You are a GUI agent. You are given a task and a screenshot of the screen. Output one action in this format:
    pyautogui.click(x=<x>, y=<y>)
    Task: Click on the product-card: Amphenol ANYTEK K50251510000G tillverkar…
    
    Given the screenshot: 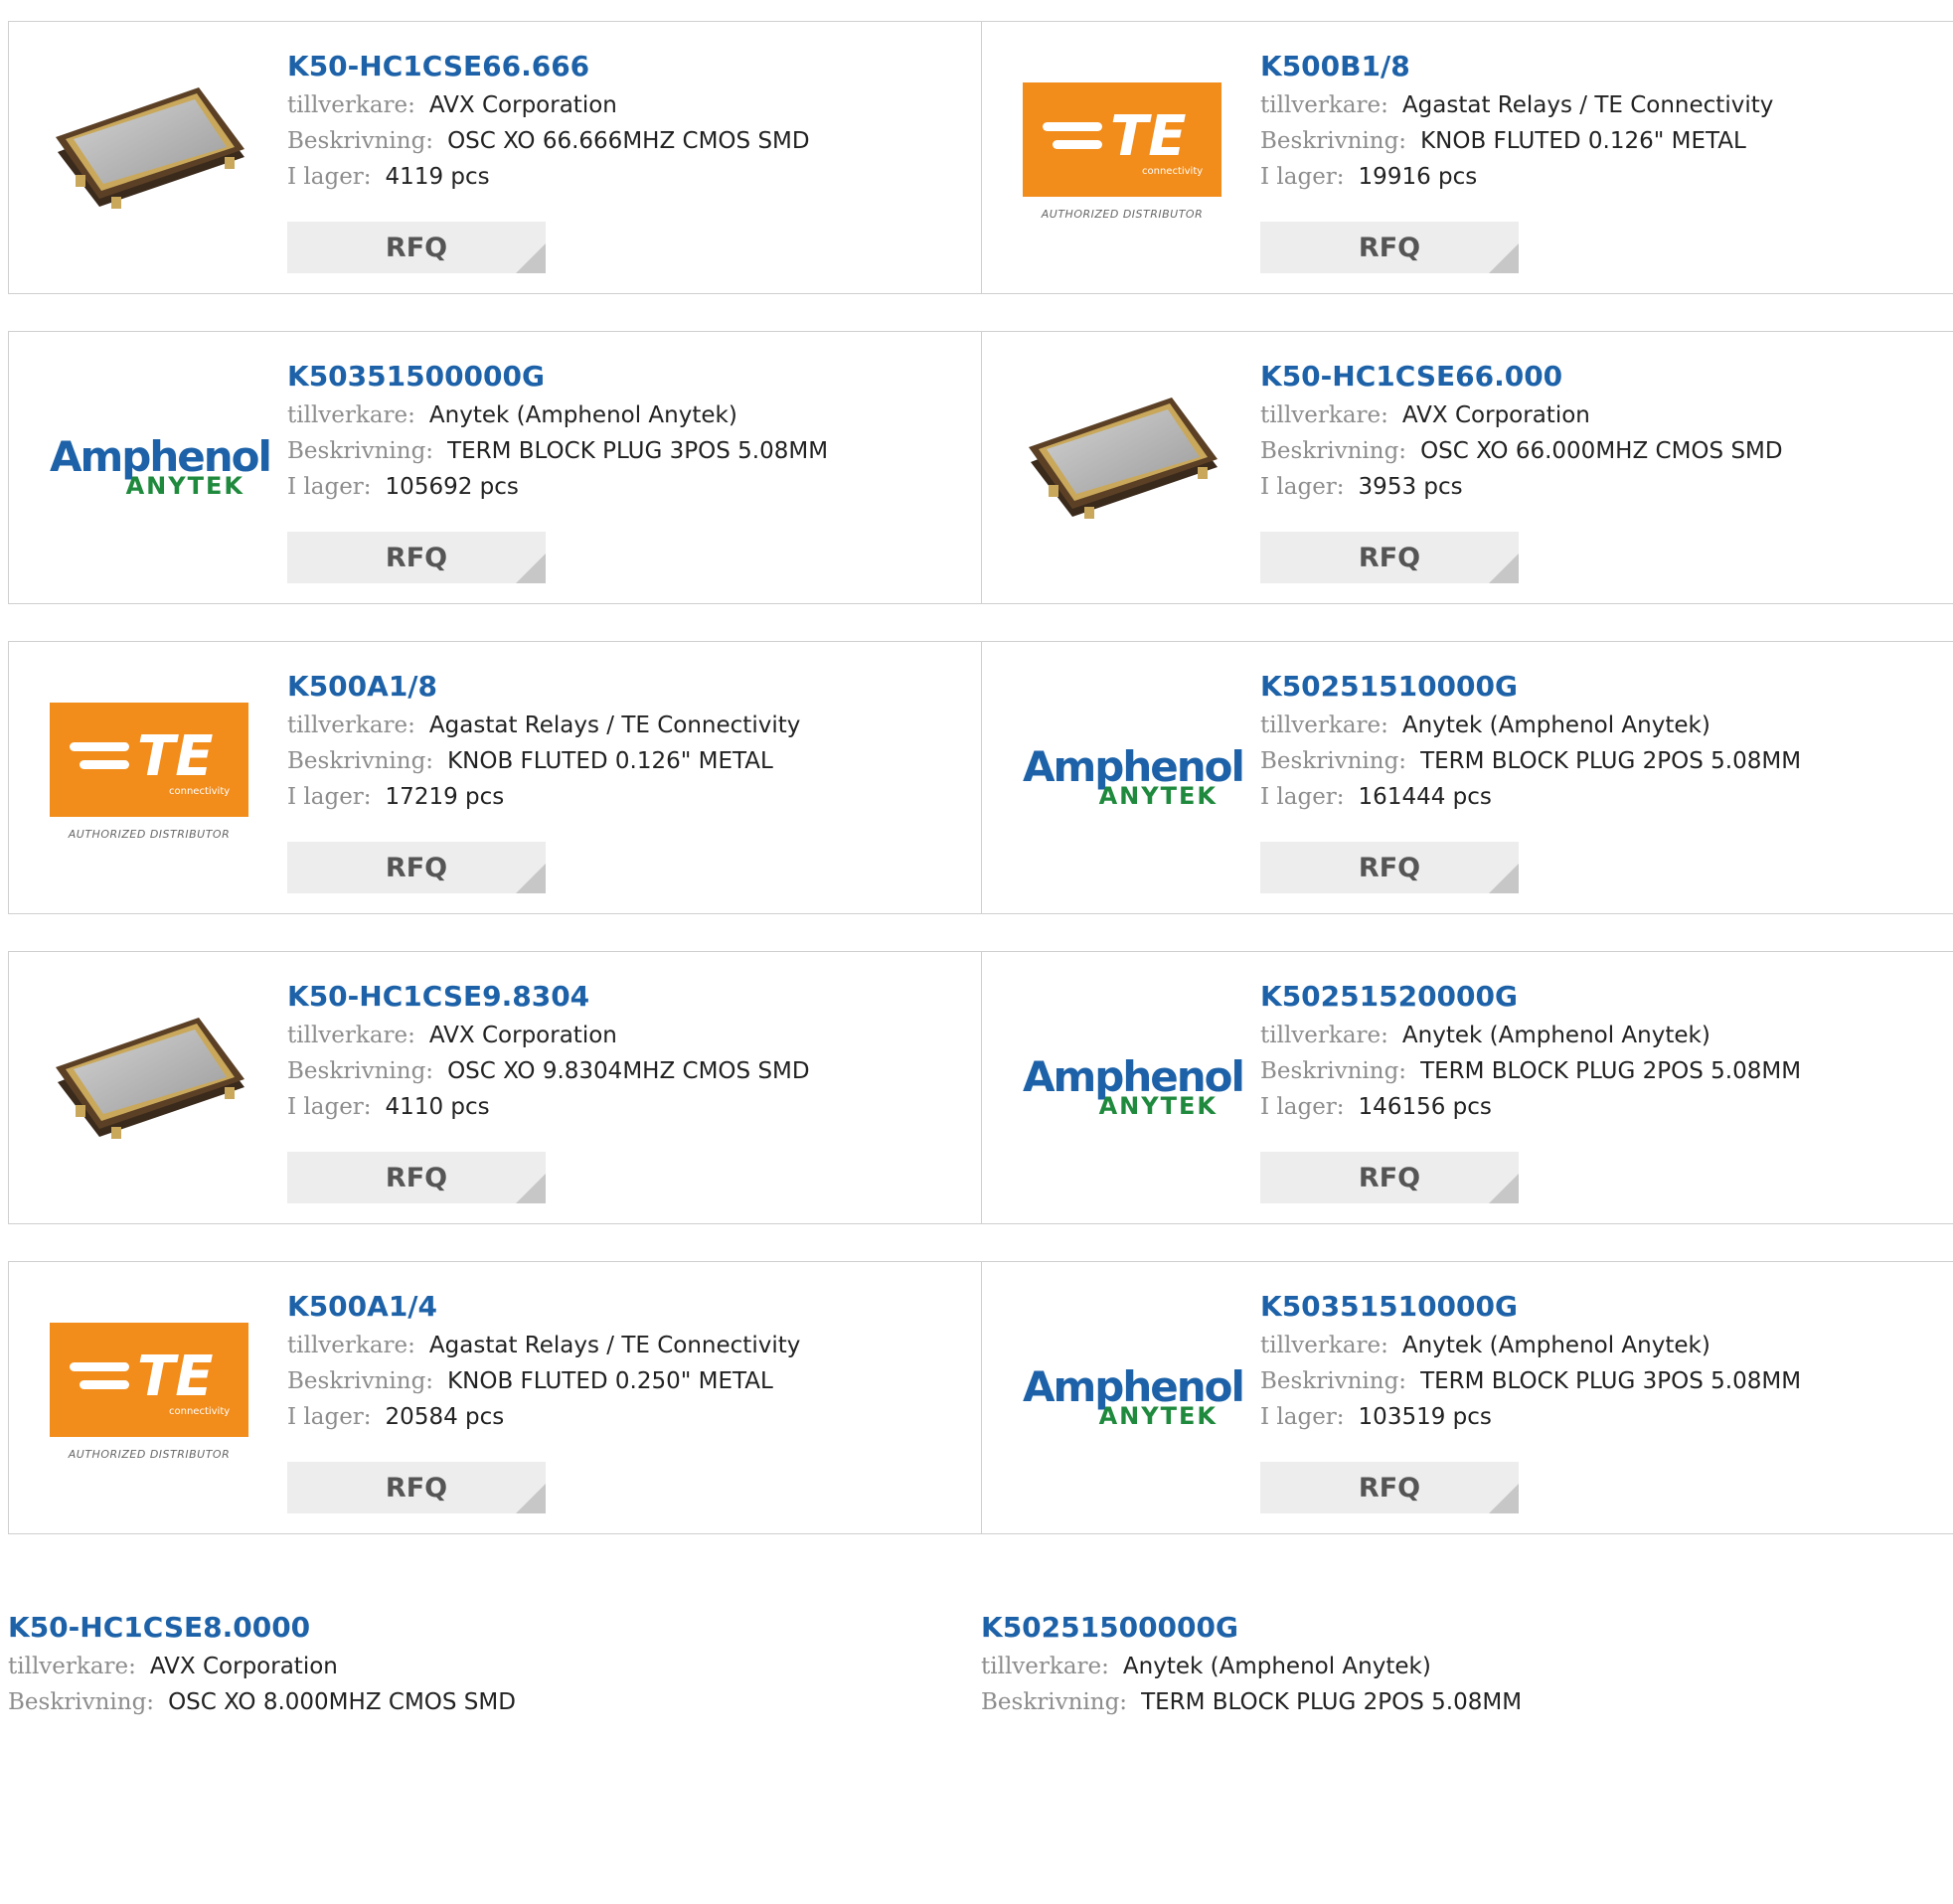 What is the action you would take?
    pyautogui.click(x=1467, y=777)
    